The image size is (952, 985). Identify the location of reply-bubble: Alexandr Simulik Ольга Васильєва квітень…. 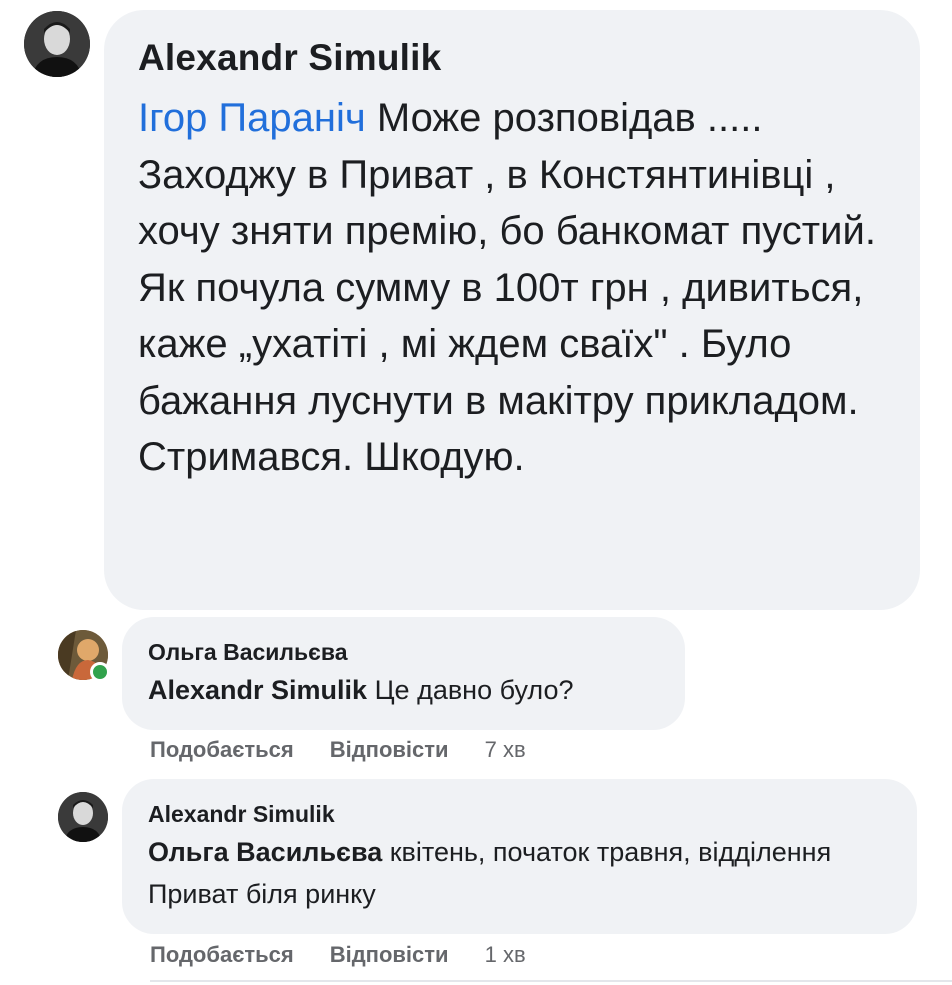
(519, 856).